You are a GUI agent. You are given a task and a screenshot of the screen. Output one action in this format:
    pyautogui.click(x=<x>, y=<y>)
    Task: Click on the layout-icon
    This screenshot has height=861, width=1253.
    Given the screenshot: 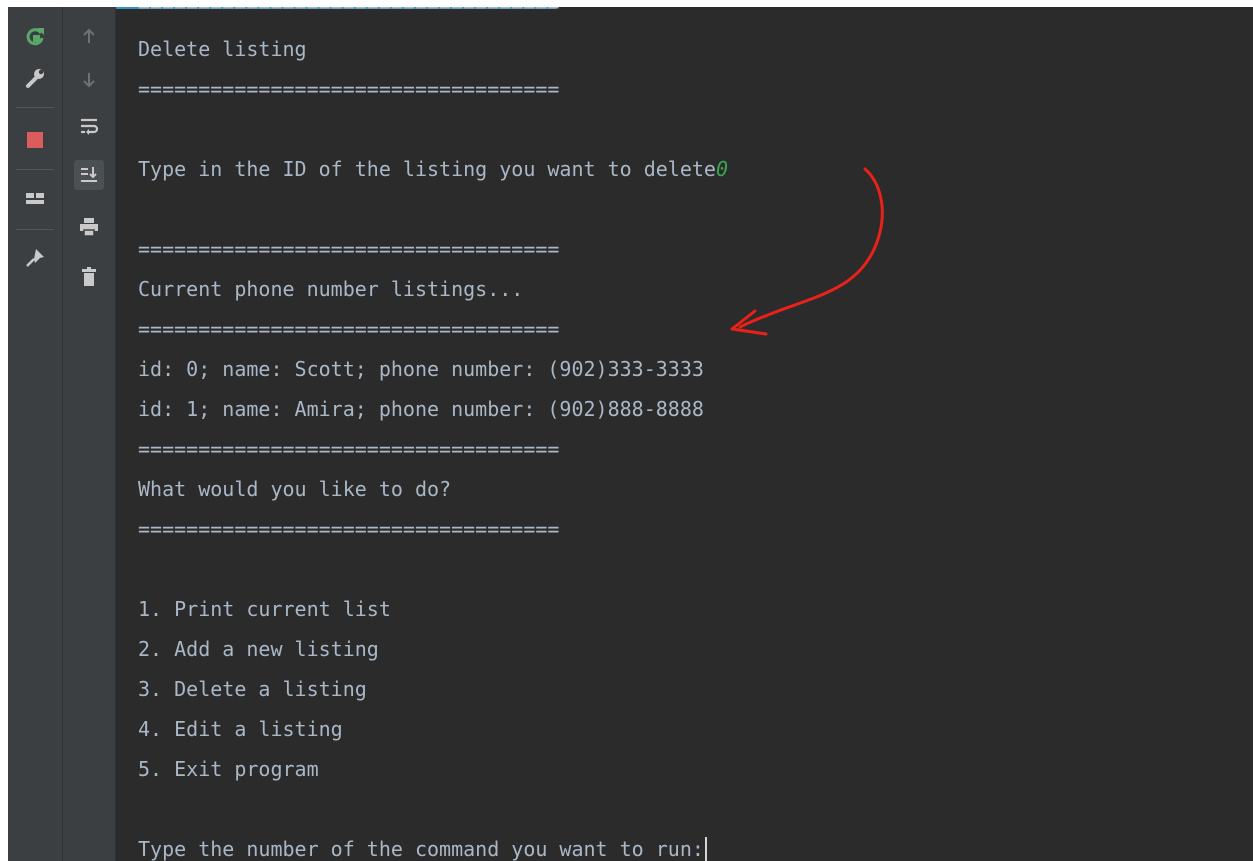 What is the action you would take?
    pyautogui.click(x=35, y=198)
    